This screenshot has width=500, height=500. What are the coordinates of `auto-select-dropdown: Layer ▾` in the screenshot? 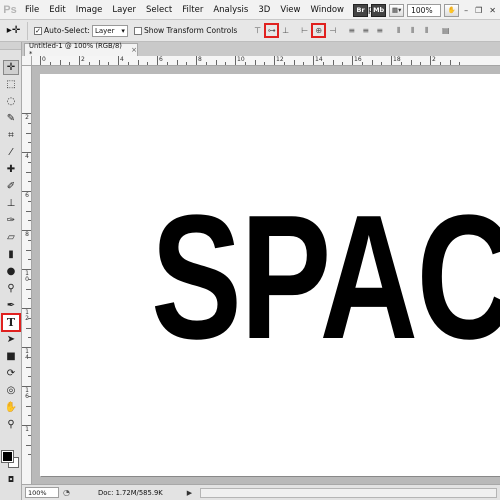 It's located at (109, 30).